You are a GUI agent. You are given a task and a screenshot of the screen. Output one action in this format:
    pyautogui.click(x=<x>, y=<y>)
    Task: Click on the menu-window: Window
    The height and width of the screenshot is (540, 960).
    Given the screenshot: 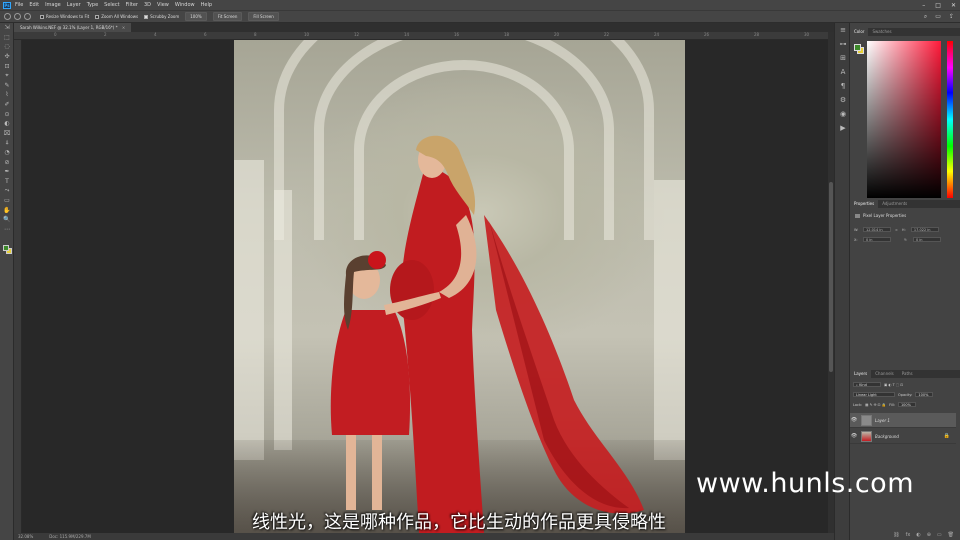 What is the action you would take?
    pyautogui.click(x=185, y=5)
    